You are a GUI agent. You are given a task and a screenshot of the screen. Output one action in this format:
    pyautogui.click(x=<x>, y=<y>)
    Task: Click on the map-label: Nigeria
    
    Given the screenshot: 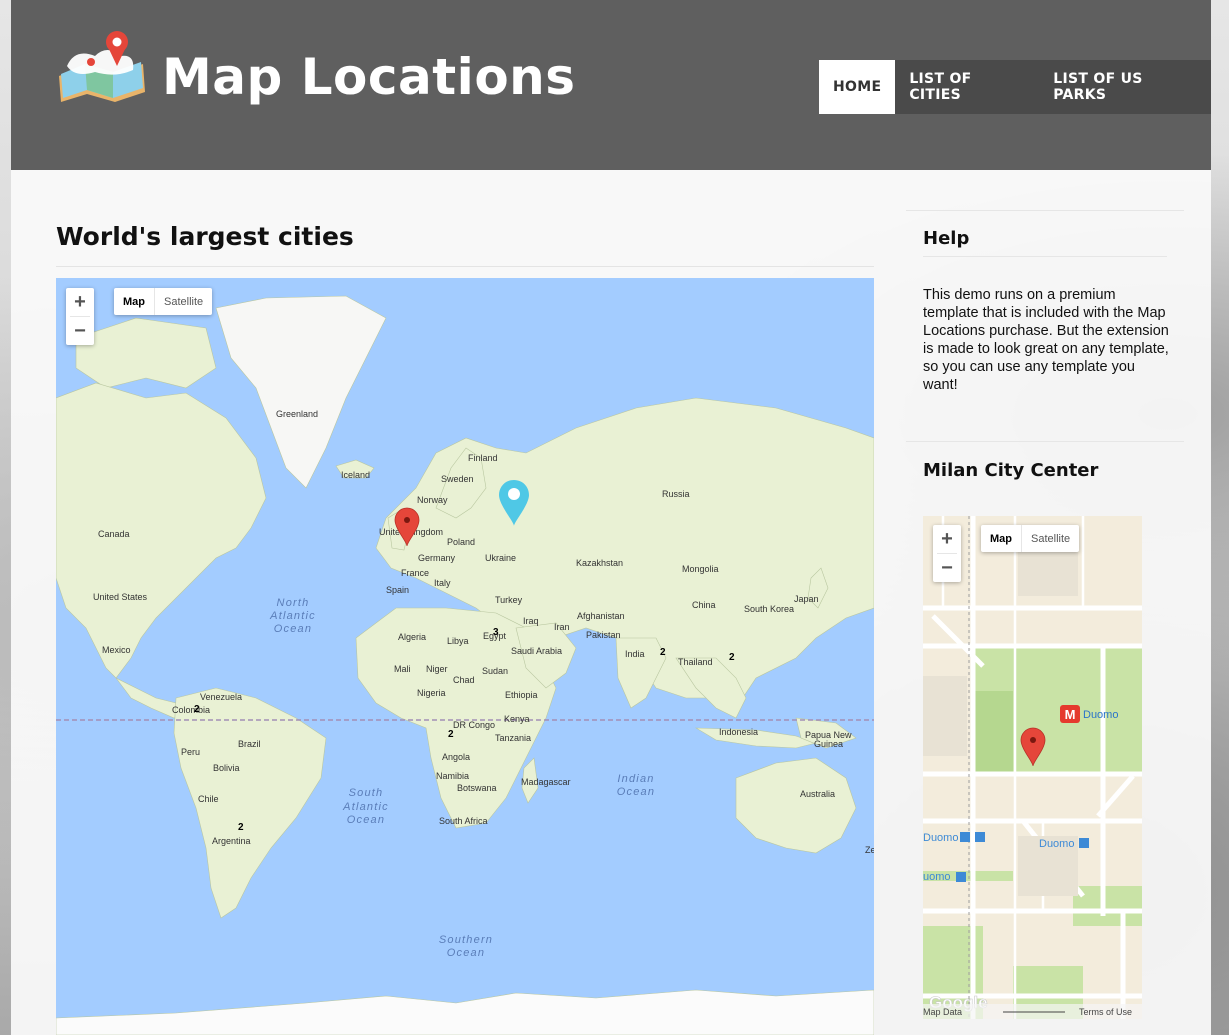 What is the action you would take?
    pyautogui.click(x=431, y=693)
    